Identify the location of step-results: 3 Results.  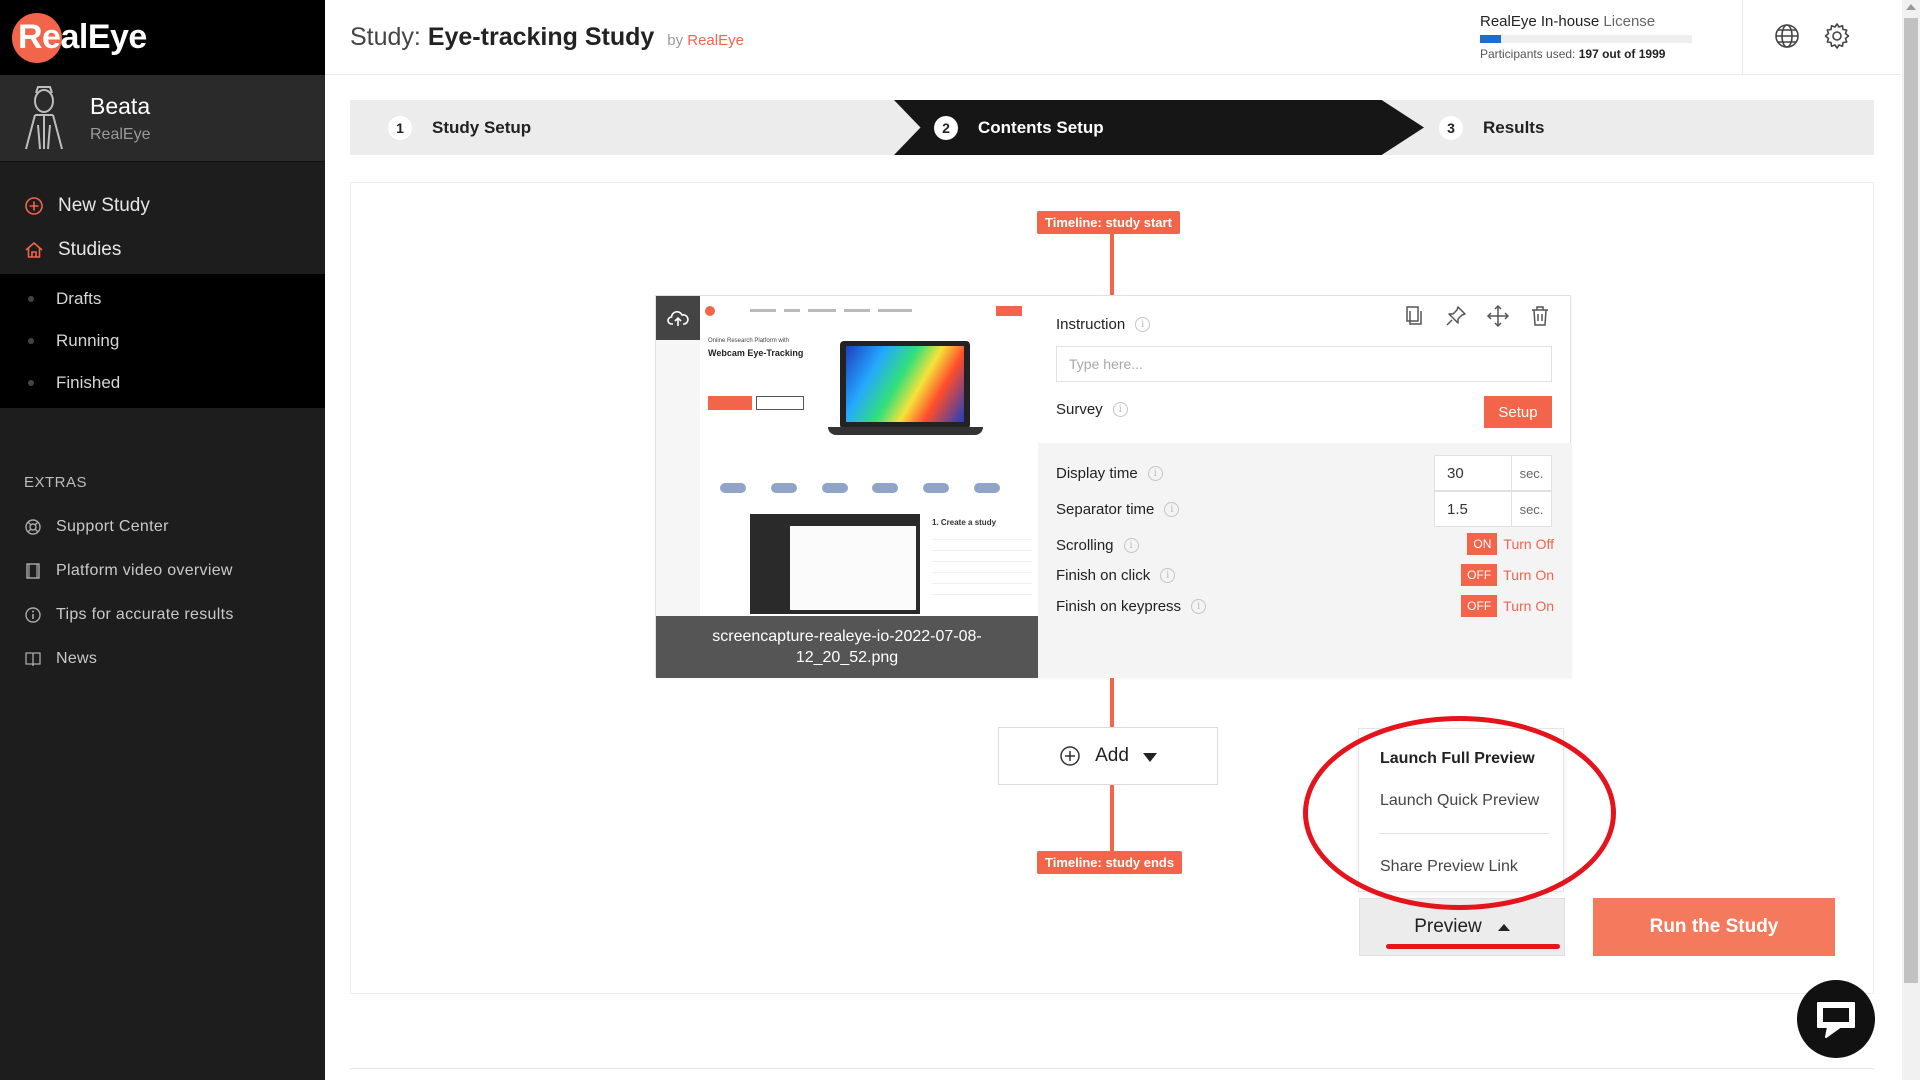
(1491, 127).